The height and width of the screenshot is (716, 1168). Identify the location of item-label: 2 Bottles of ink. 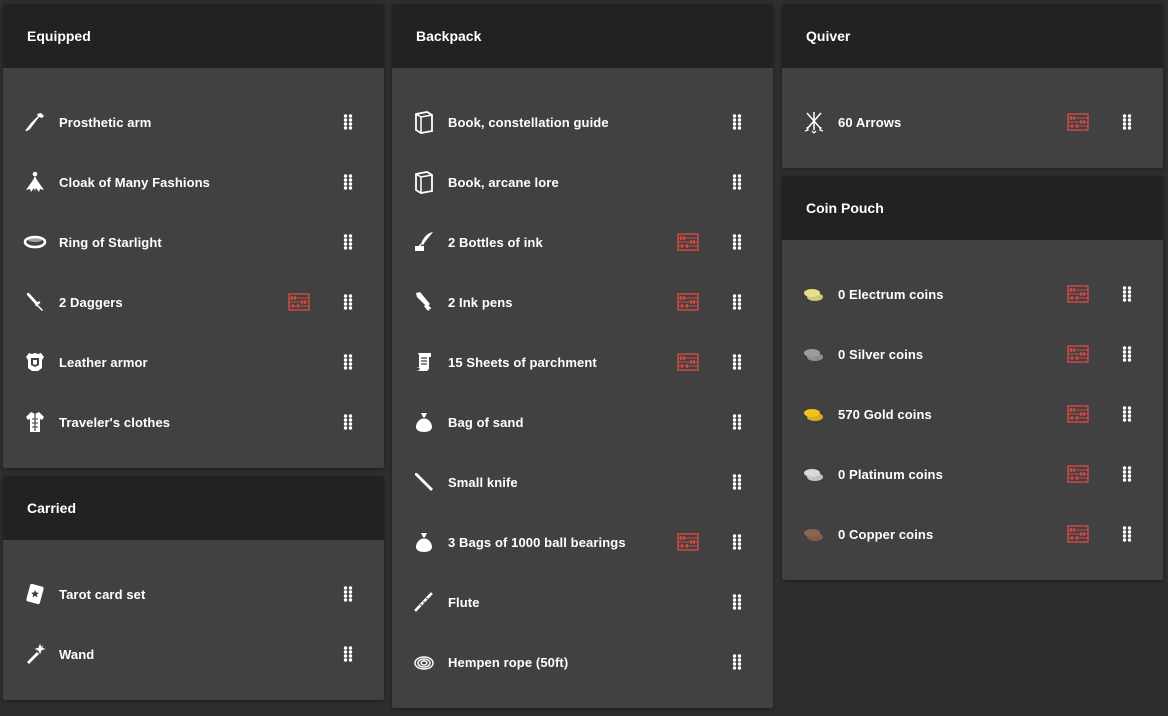
(495, 242).